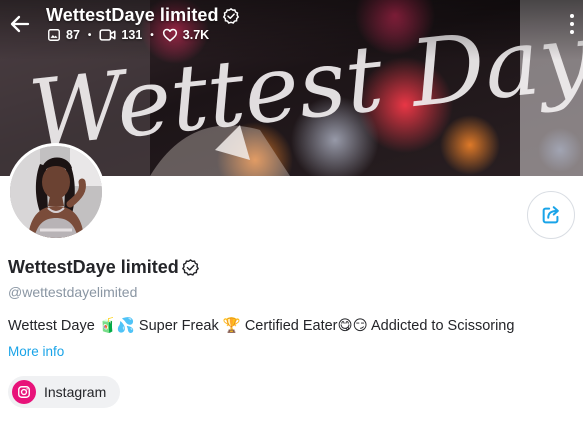  I want to click on avatar-image, so click(56, 192).